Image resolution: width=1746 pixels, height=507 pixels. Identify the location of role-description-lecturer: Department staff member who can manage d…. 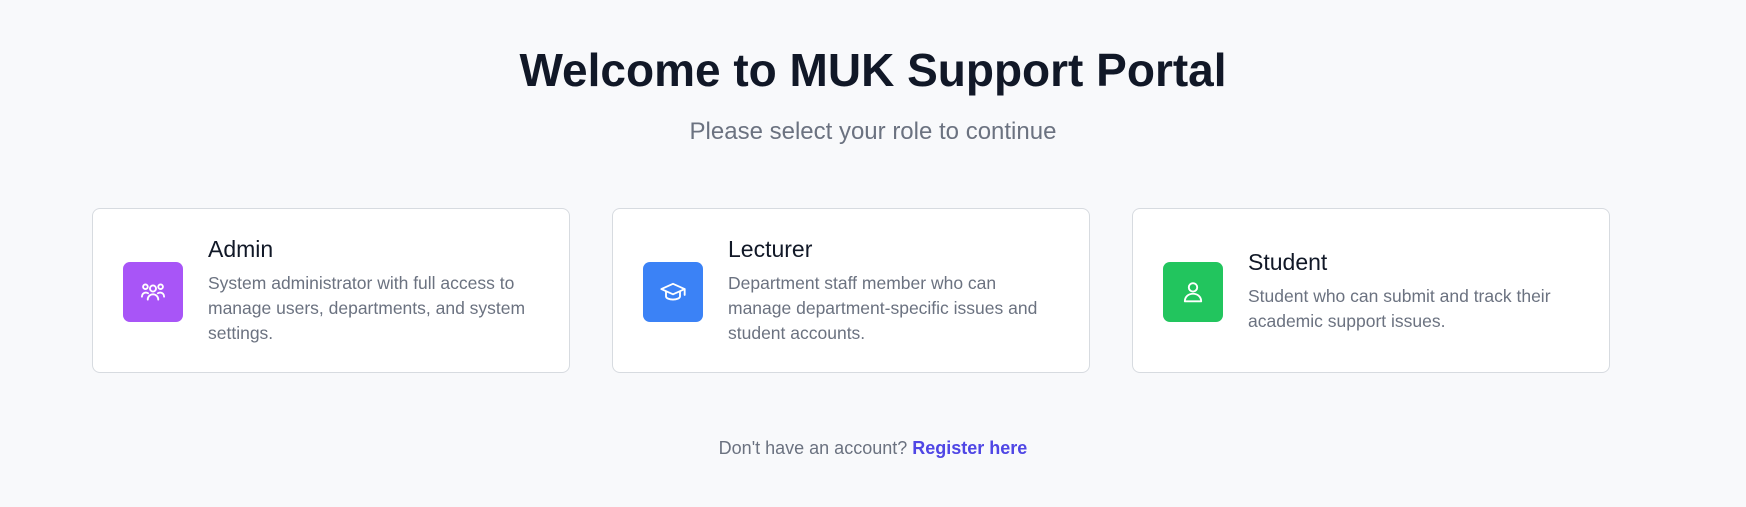
(883, 308).